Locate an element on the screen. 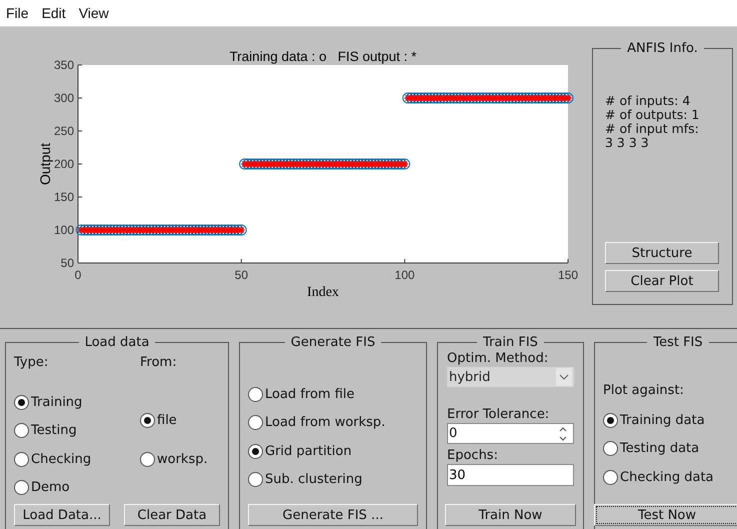 This screenshot has width=737, height=529. menu-item: View is located at coordinates (93, 13).